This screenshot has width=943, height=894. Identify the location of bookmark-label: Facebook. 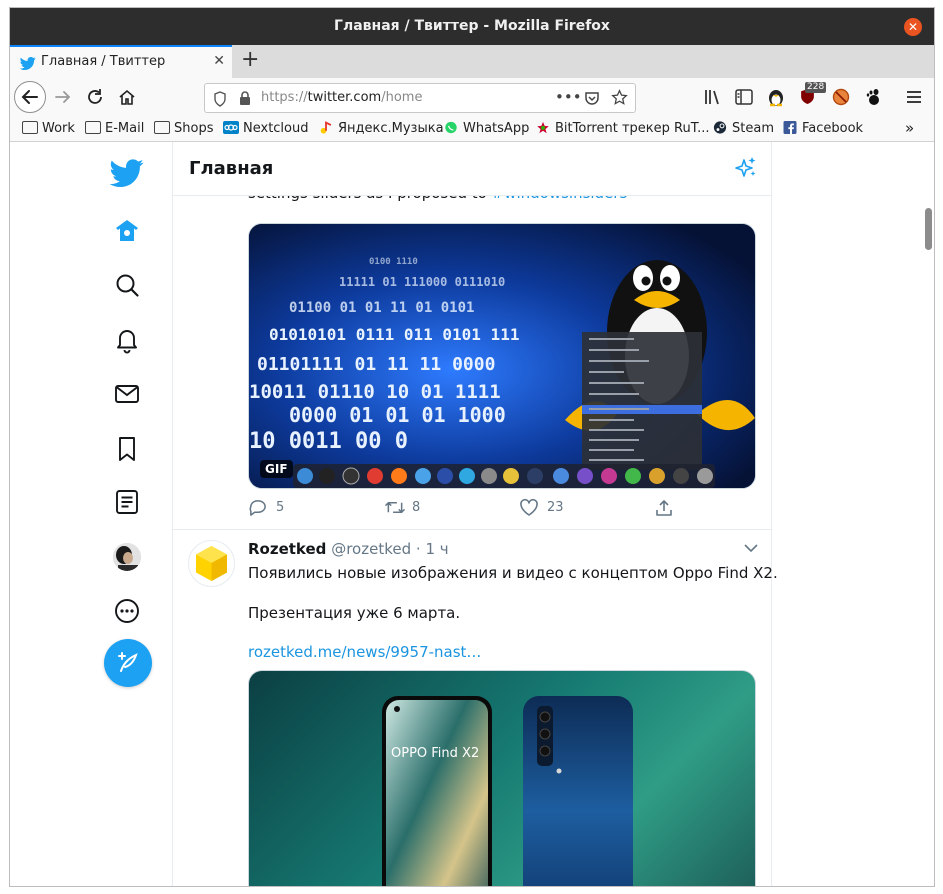
(833, 128).